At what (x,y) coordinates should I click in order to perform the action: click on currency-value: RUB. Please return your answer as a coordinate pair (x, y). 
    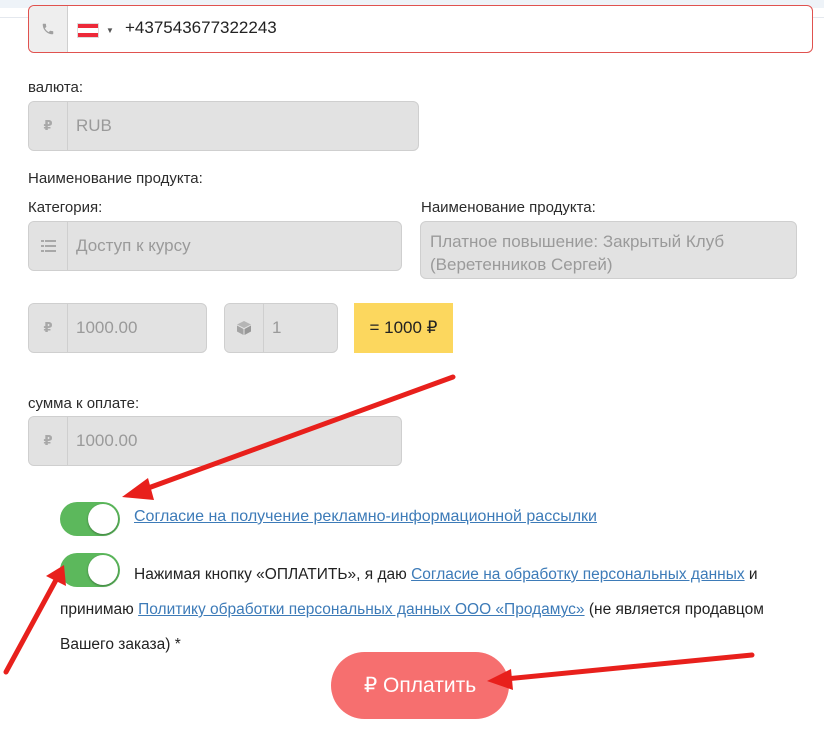
    Looking at the image, I should click on (94, 125).